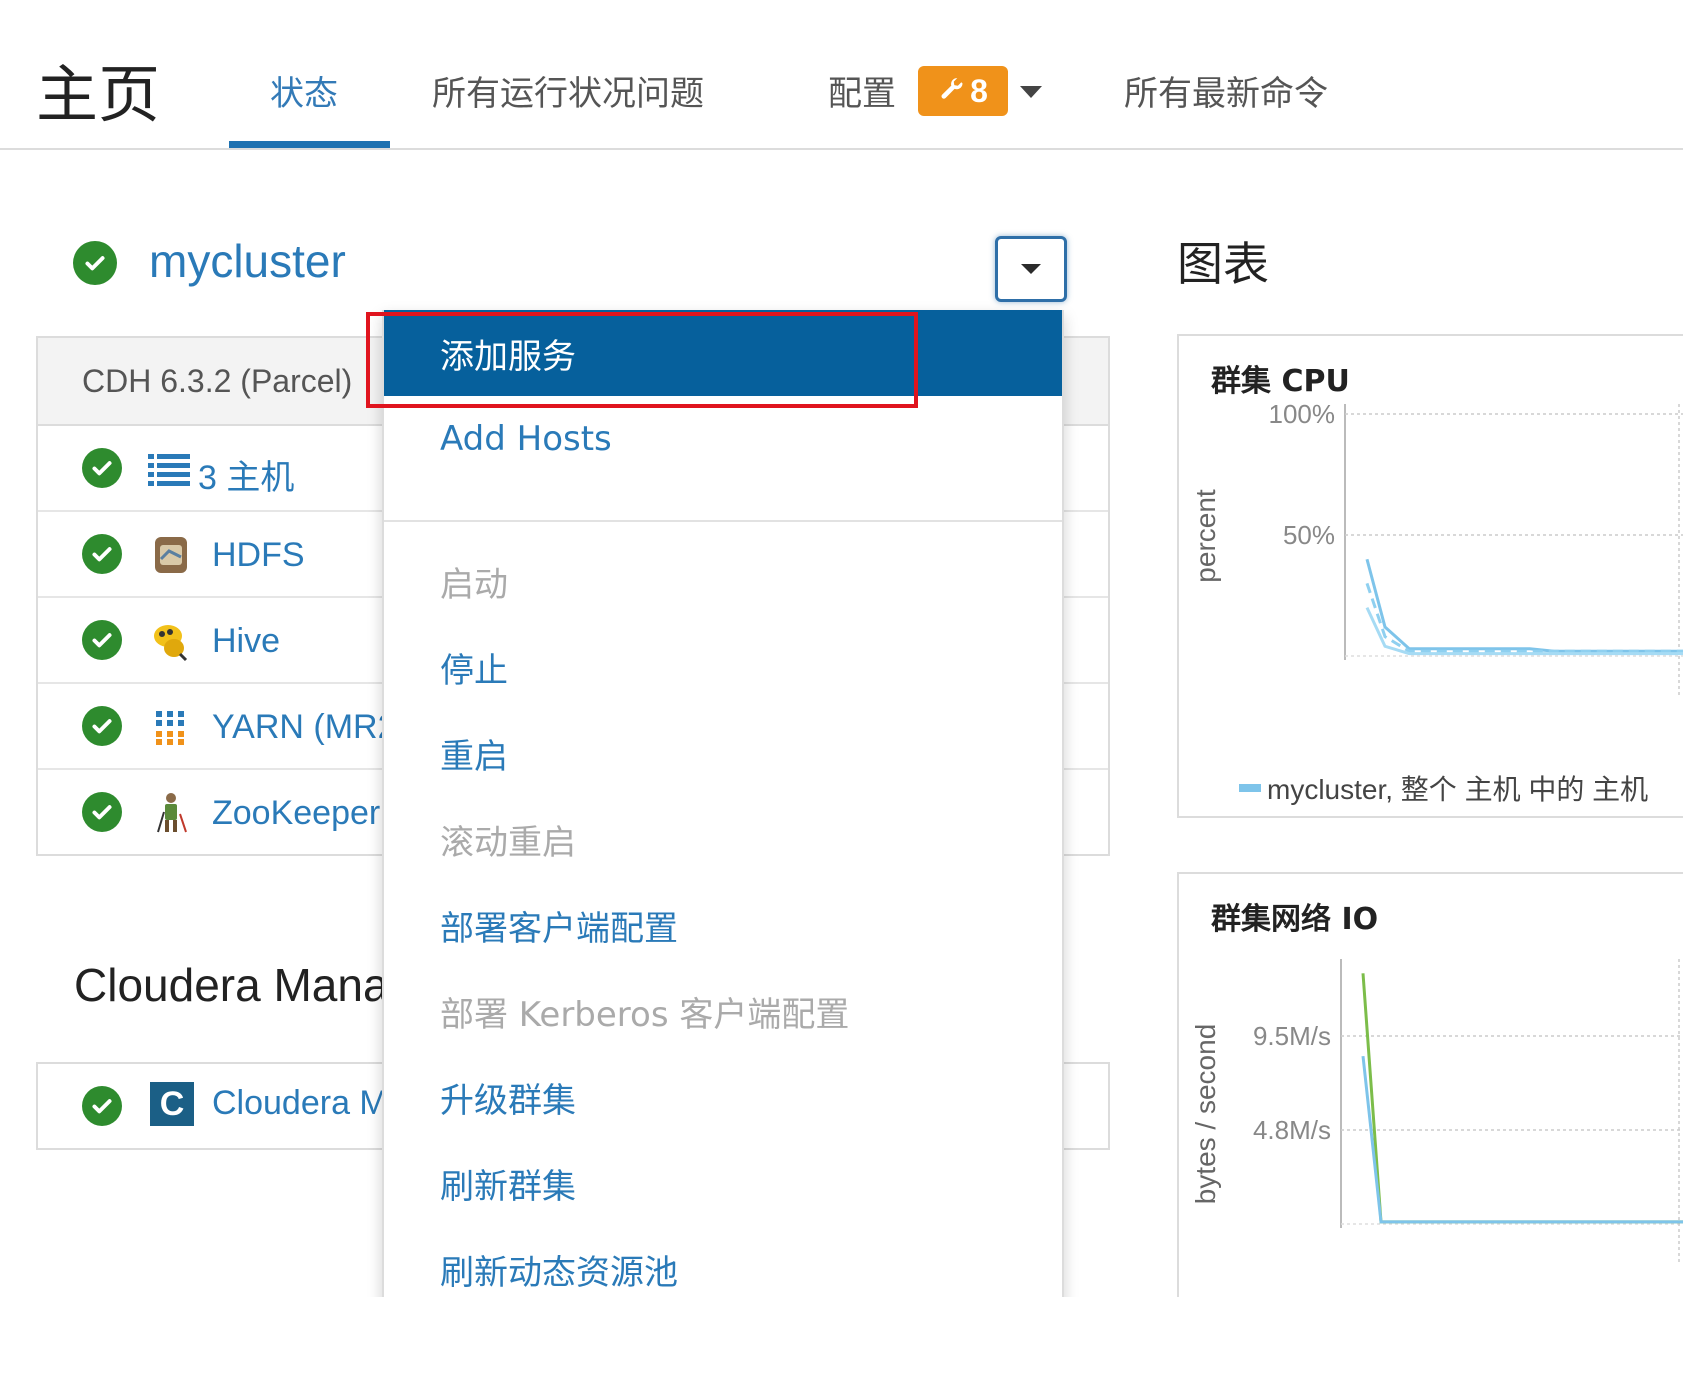 The image size is (1683, 1384). Describe the element at coordinates (723, 1183) in the screenshot. I see `menu-item-refresh-cluster: 刷新群集` at that location.